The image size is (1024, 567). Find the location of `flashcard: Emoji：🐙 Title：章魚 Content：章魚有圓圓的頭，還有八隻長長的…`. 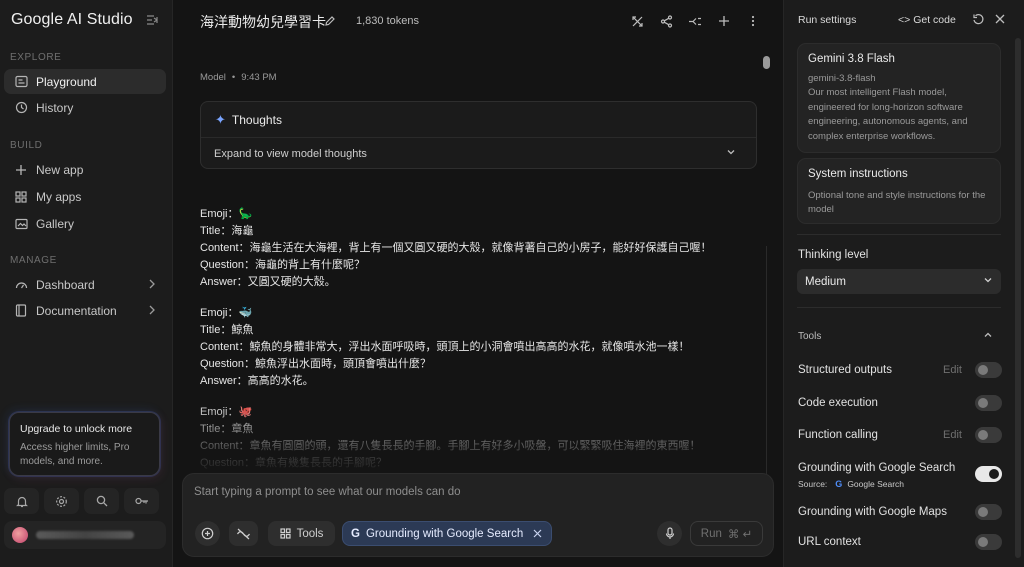

flashcard: Emoji：🐙 Title：章魚 Content：章魚有圓圓的頭，還有八隻長長的… is located at coordinates (480, 437).